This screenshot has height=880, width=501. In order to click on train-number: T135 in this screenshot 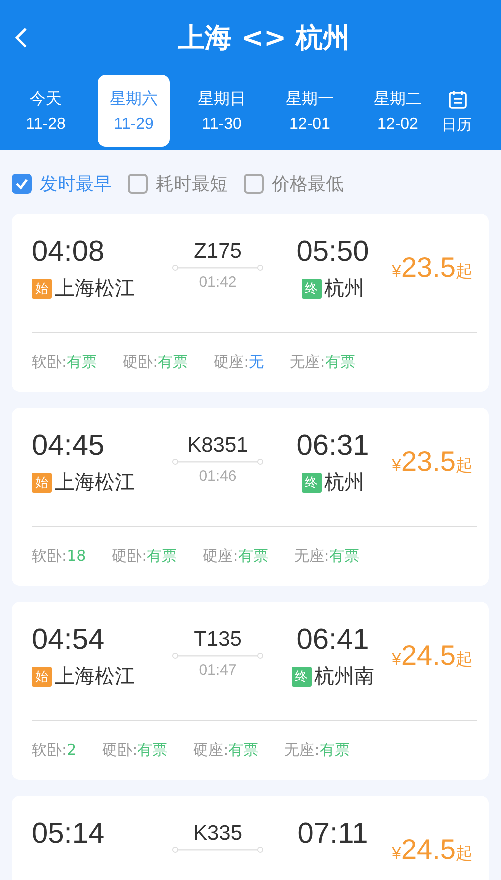, I will do `click(218, 640)`.